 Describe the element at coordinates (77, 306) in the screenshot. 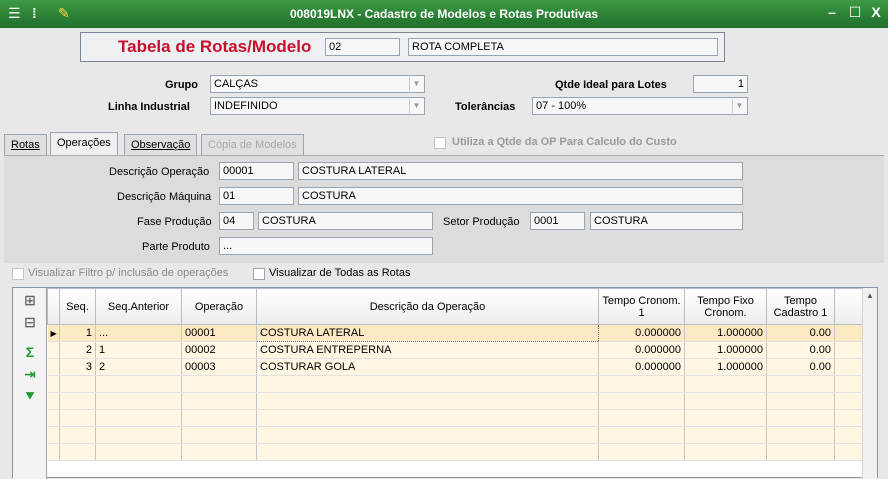

I see `col-seq: Seq.` at that location.